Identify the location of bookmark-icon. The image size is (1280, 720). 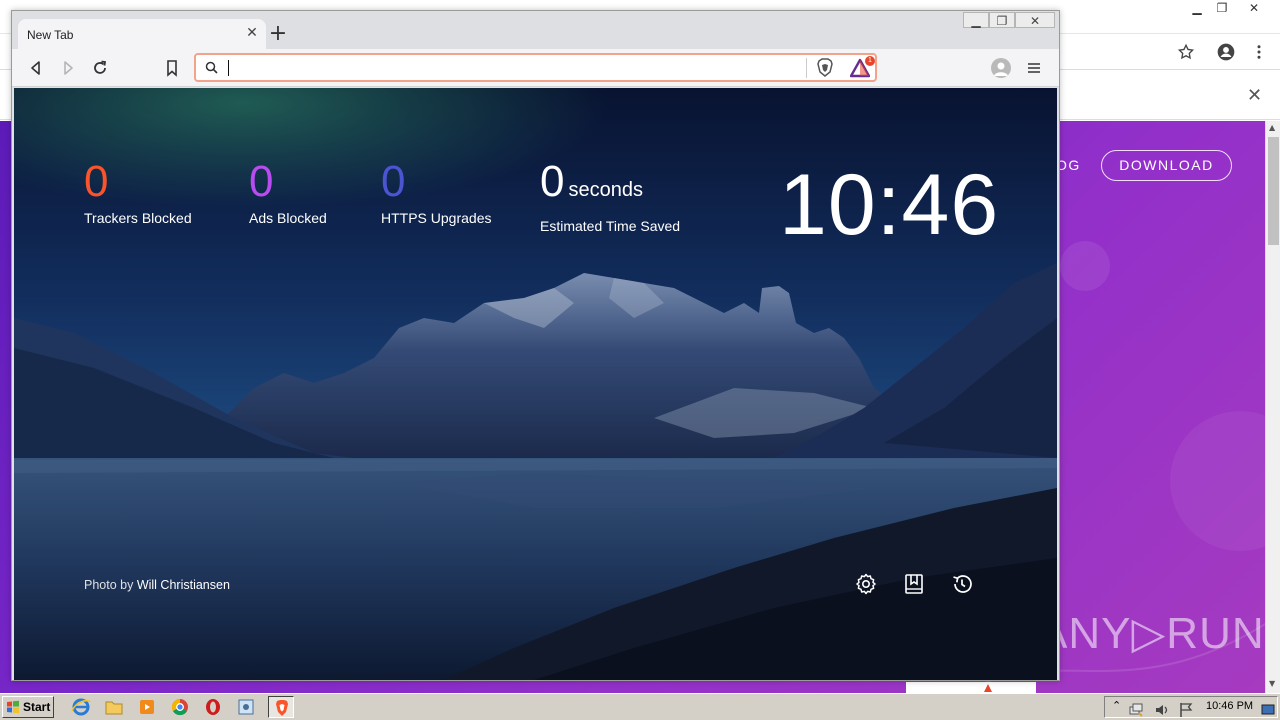
(172, 68).